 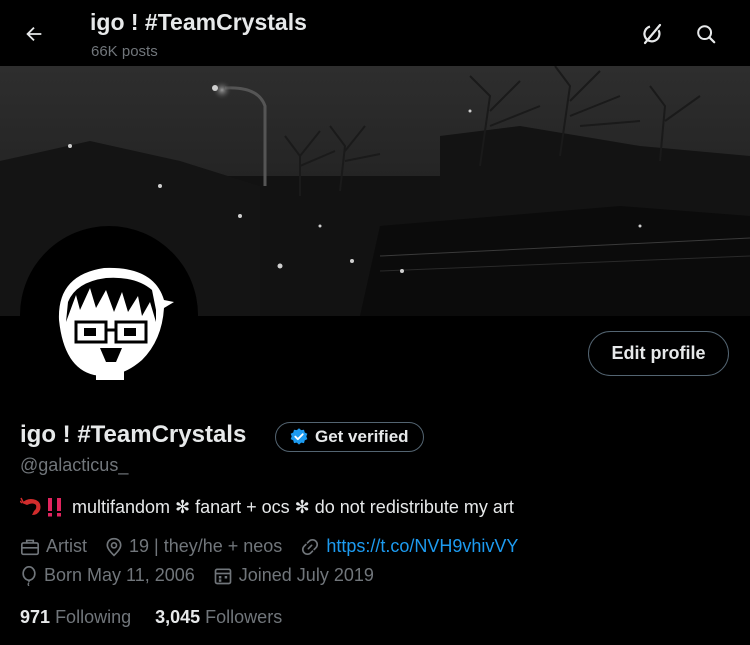 I want to click on grok-icon, so click(x=652, y=34).